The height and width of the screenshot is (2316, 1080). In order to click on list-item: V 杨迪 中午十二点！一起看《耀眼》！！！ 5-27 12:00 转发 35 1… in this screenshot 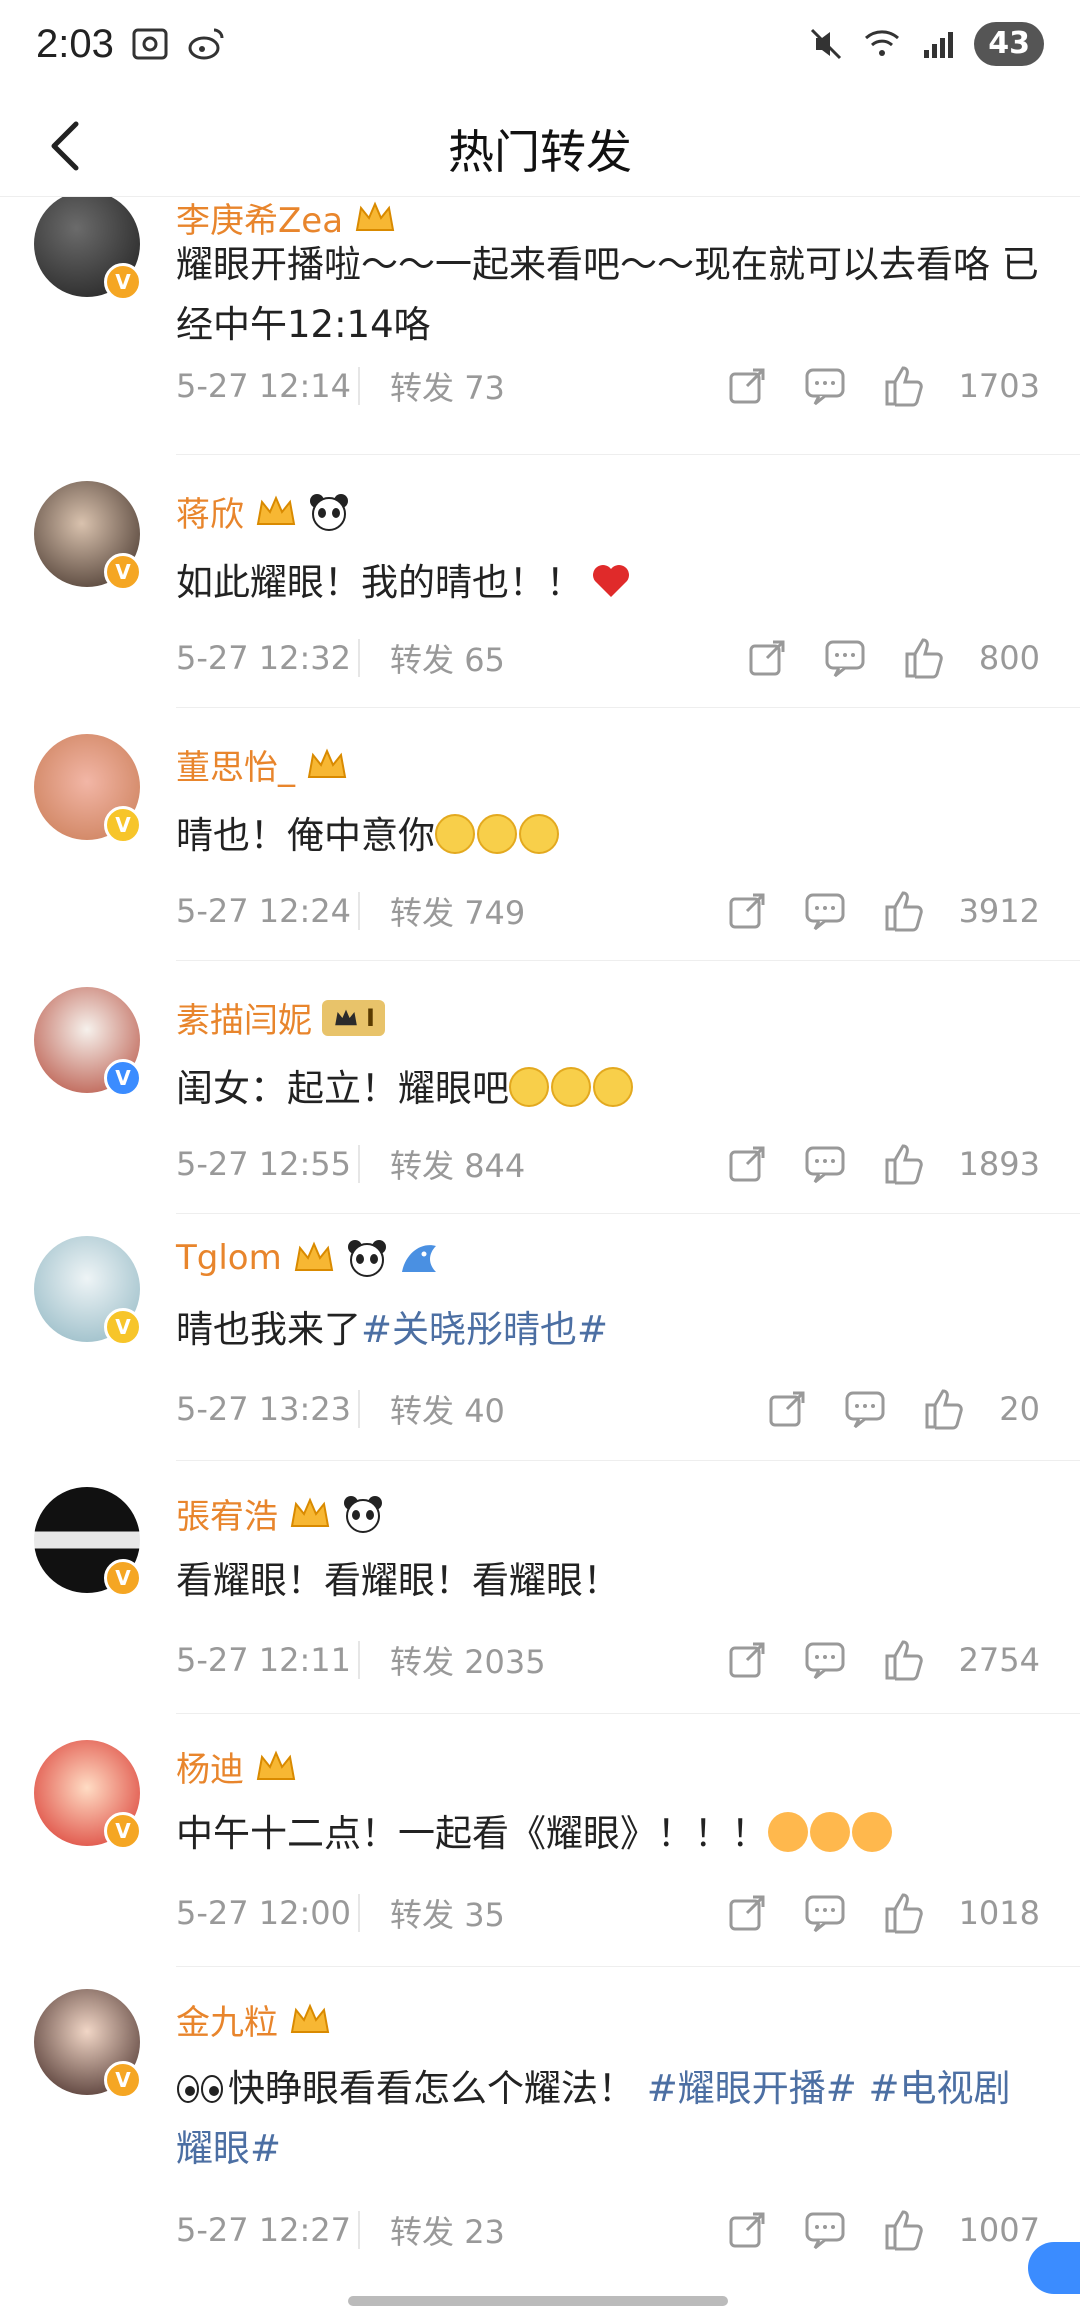, I will do `click(540, 1840)`.